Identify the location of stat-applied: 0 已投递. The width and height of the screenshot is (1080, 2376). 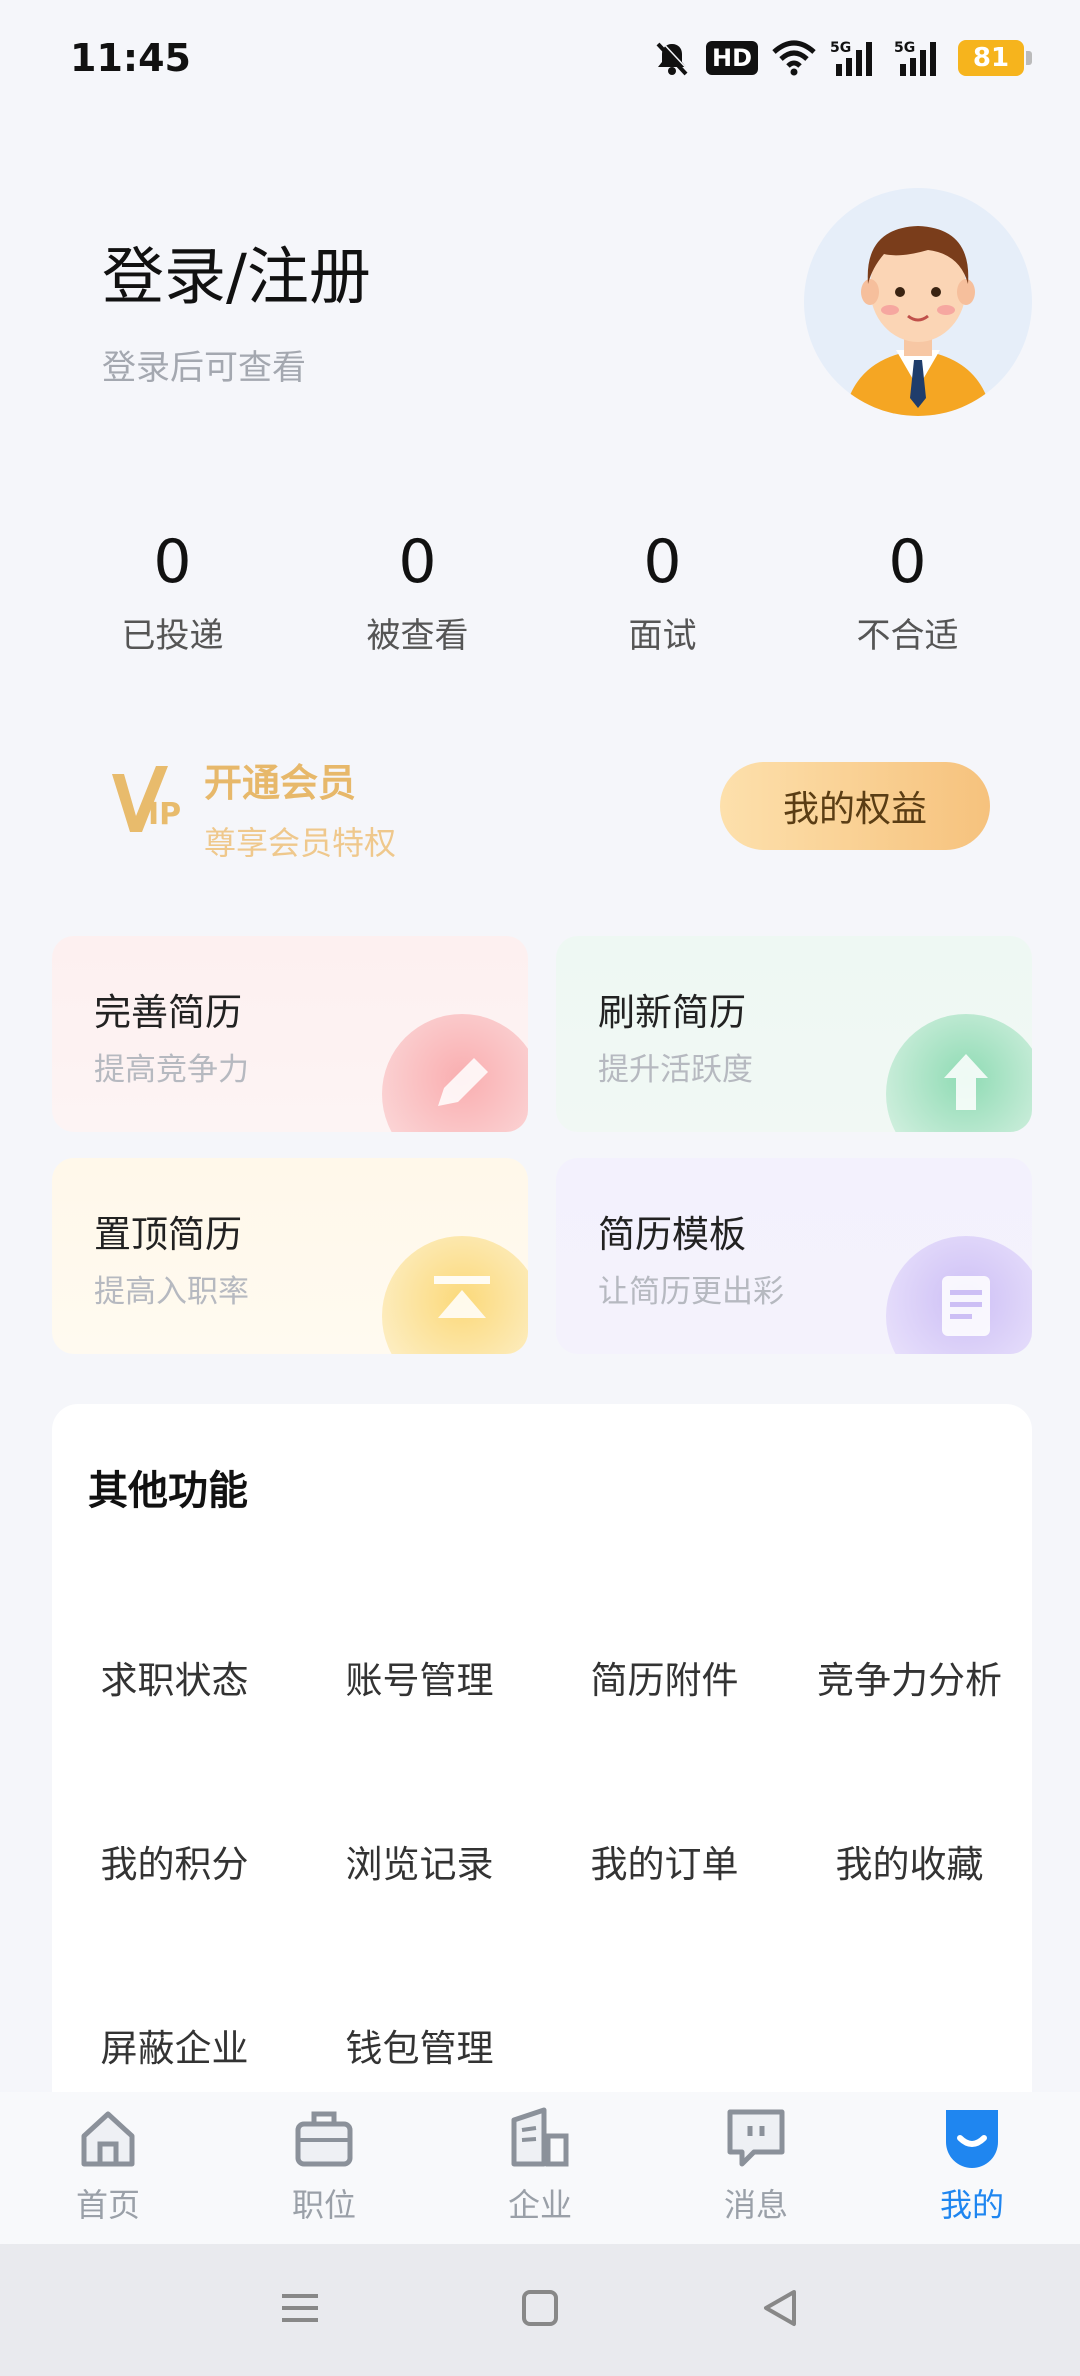
(172, 588).